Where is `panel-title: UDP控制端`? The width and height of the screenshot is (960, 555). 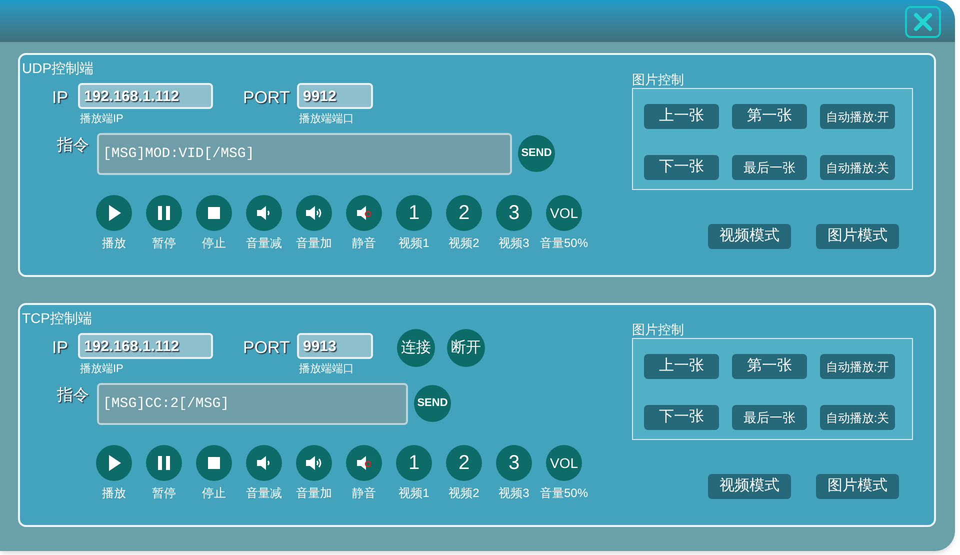 panel-title: UDP控制端 is located at coordinates (57, 68).